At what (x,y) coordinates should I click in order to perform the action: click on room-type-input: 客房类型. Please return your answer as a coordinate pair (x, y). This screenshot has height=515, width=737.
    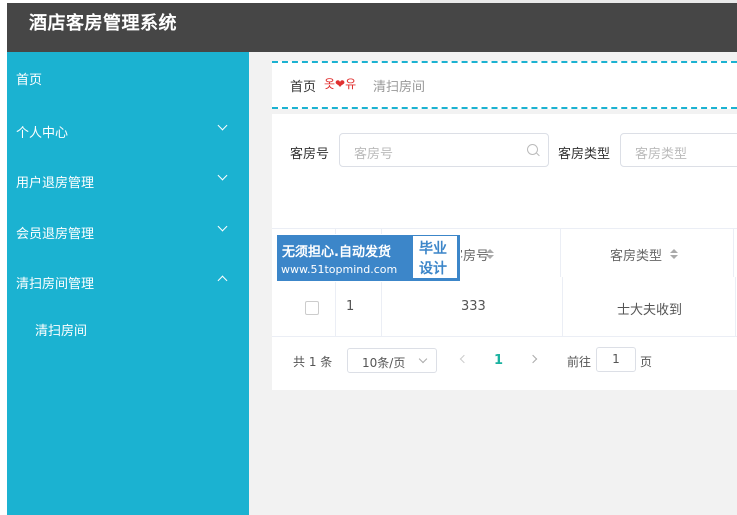
    Looking at the image, I should click on (678, 150).